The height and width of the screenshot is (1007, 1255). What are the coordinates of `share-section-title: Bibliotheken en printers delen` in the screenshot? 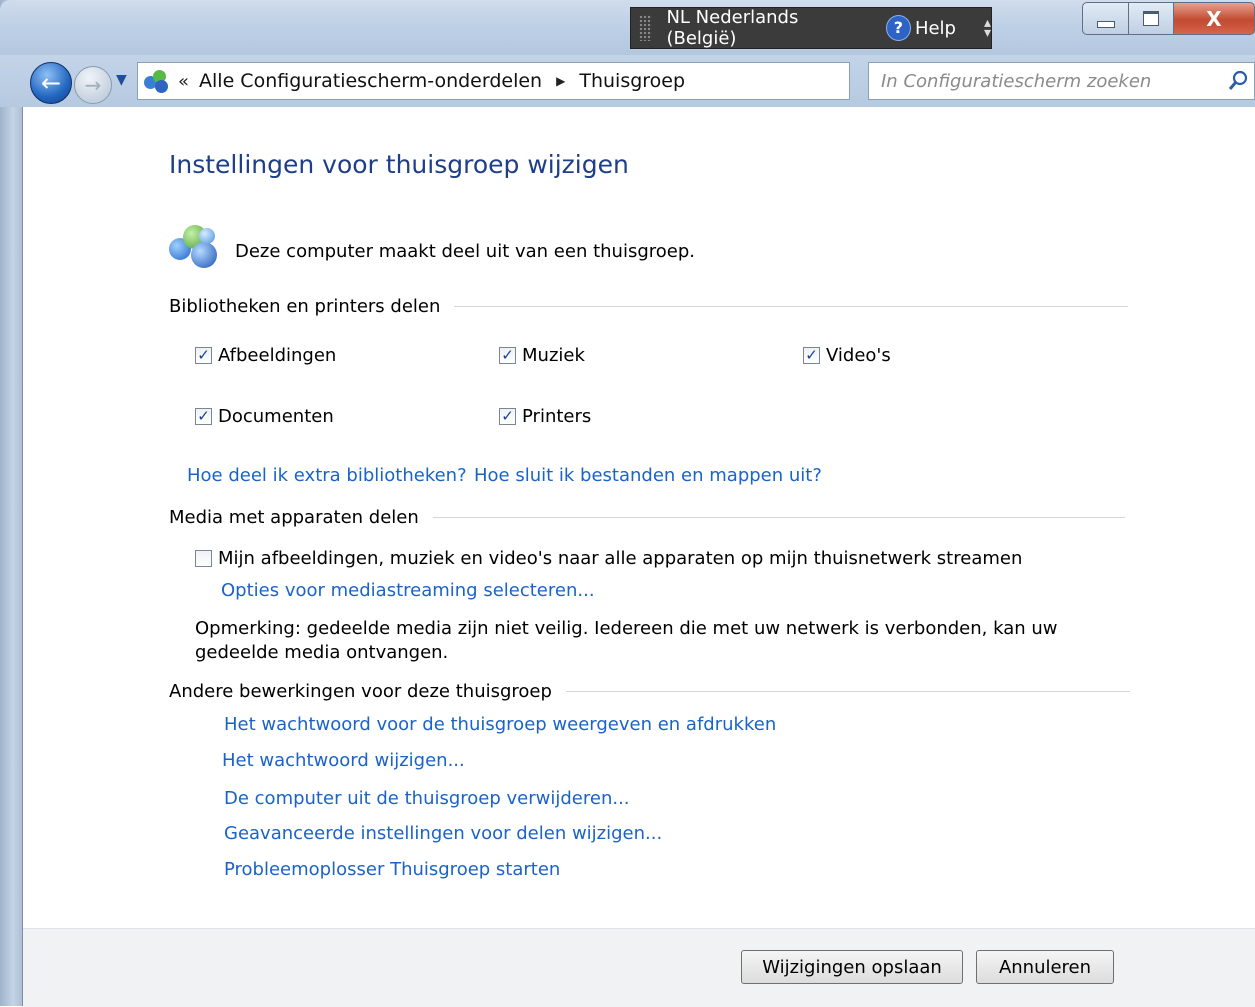 It's located at (305, 306).